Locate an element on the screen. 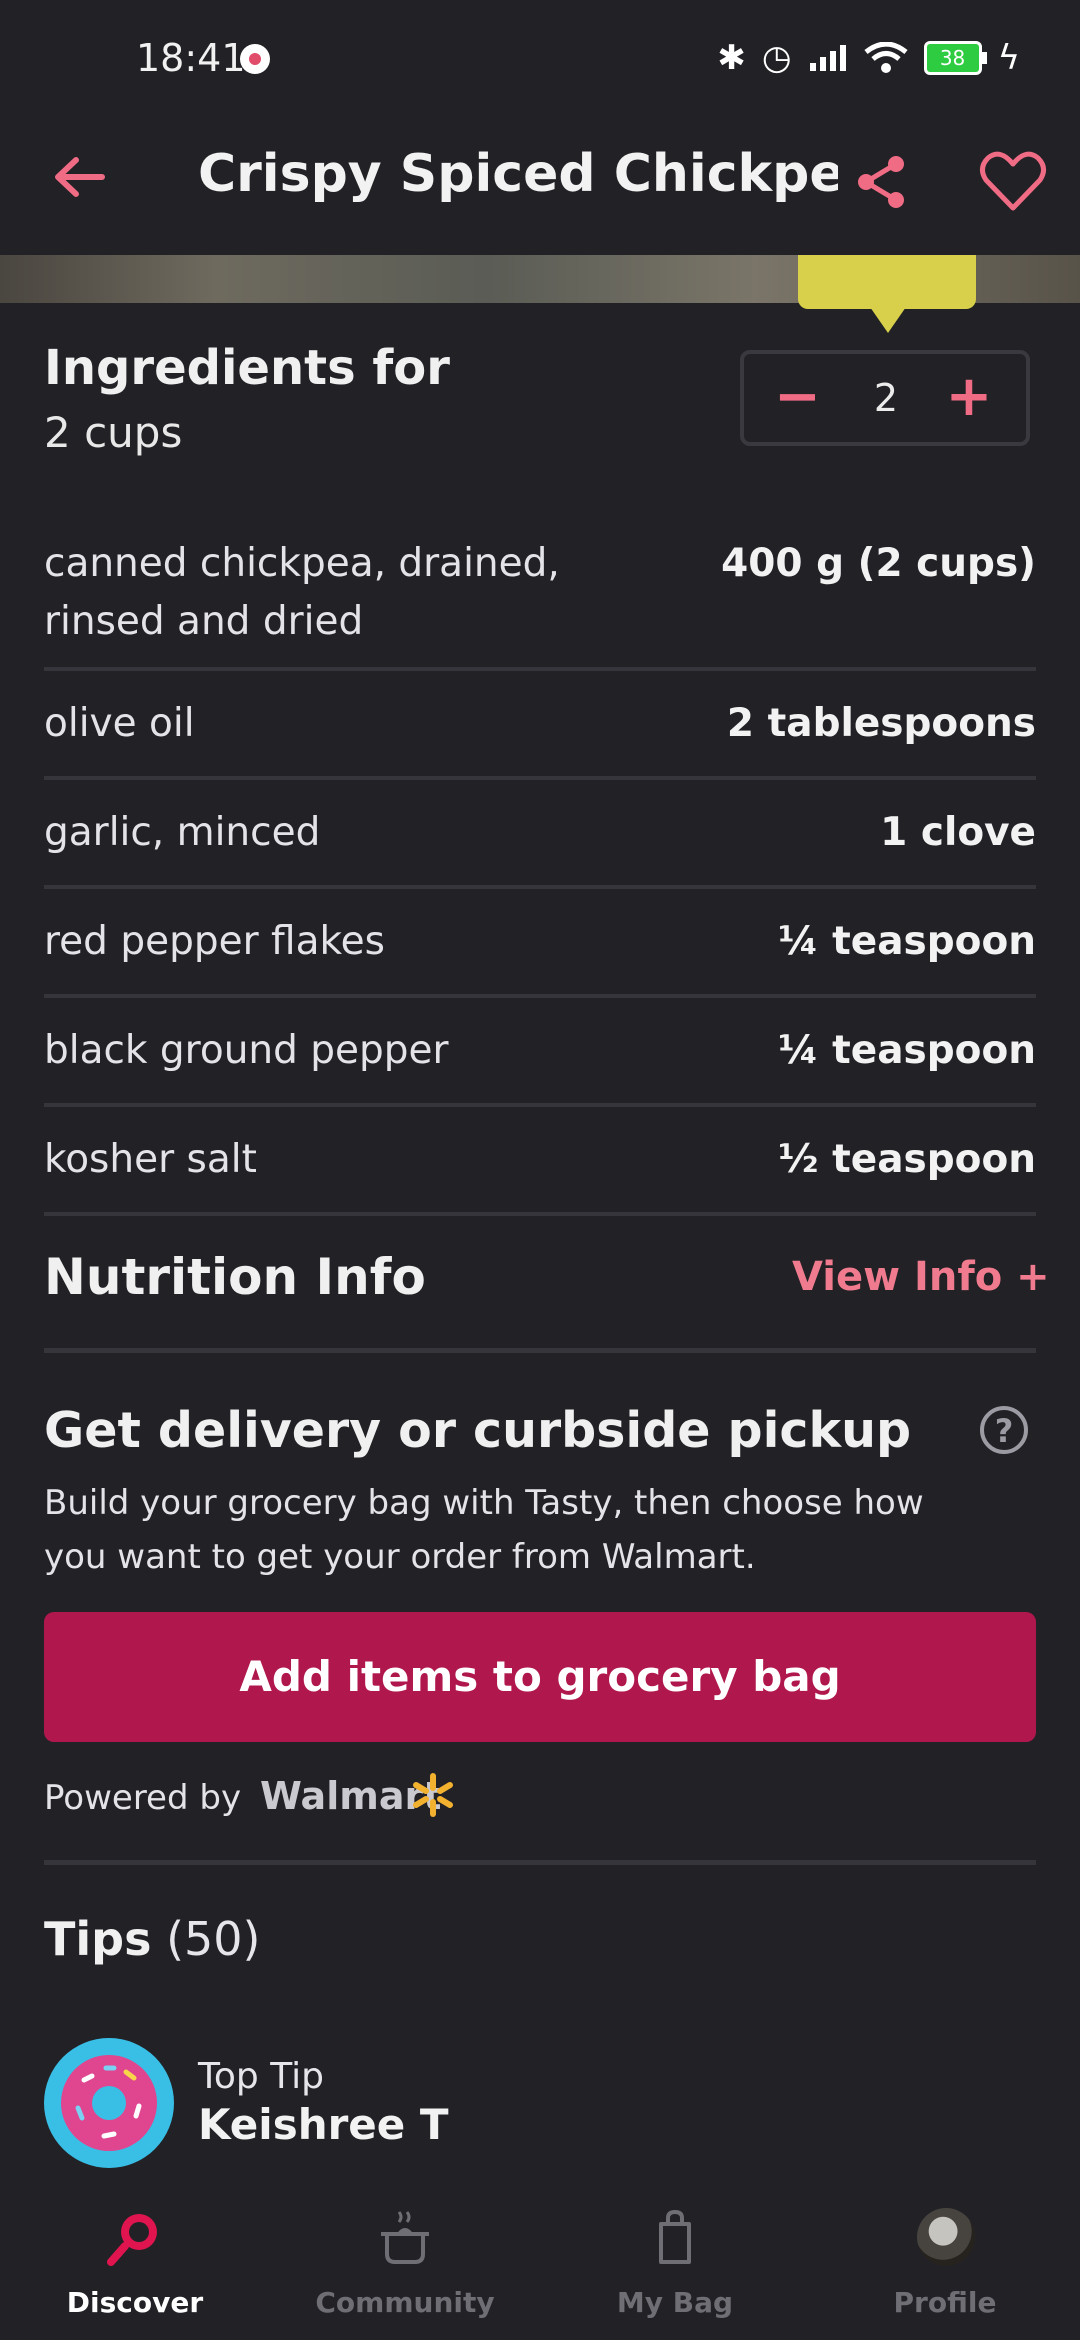  alarm-icon: ◷ is located at coordinates (776, 58).